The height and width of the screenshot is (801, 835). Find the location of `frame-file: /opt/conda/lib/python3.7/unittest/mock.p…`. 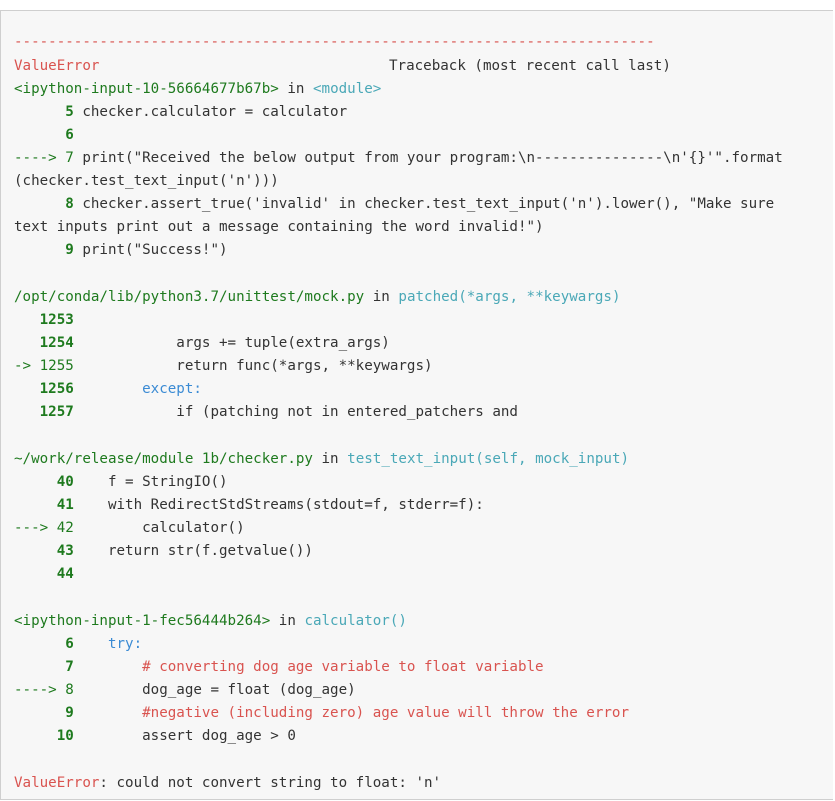

frame-file: /opt/conda/lib/python3.7/unittest/mock.p… is located at coordinates (189, 297).